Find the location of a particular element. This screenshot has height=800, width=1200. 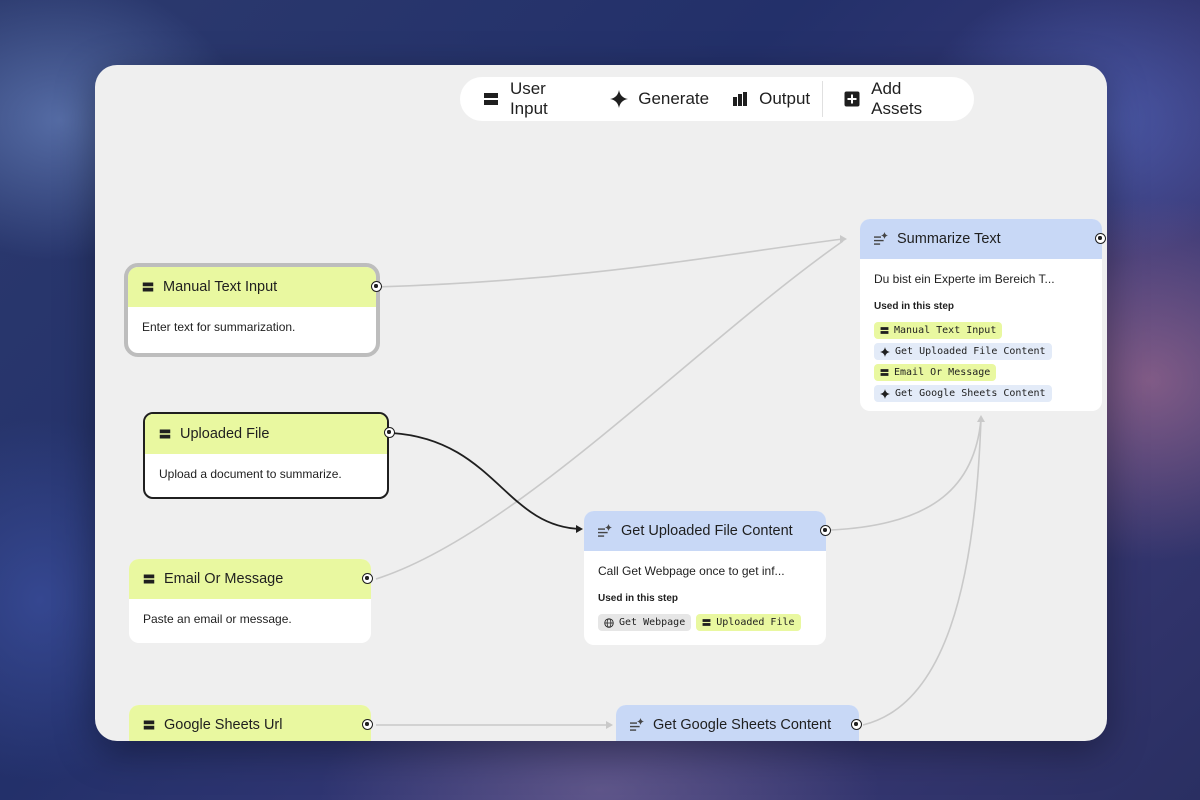

edge-getcontent-to-summarize is located at coordinates (906, 474).